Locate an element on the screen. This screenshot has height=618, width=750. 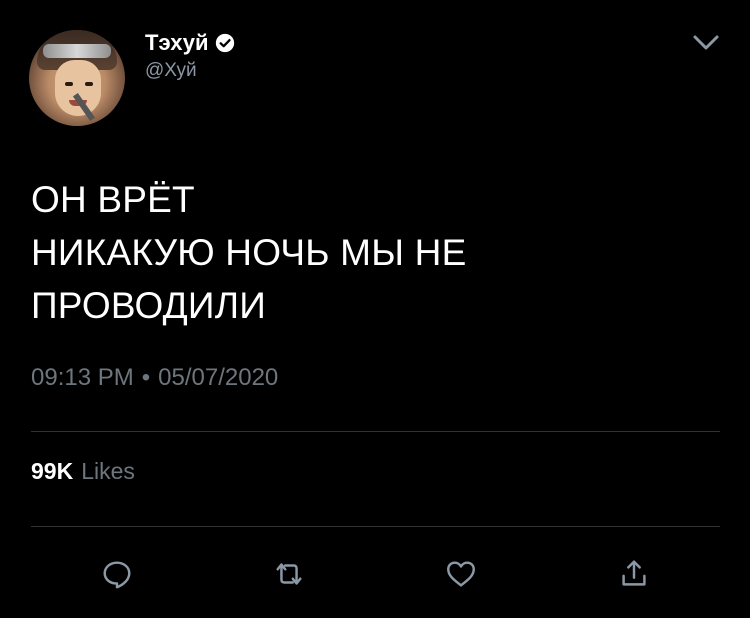
tweet-date: 05/07/2020 is located at coordinates (218, 377).